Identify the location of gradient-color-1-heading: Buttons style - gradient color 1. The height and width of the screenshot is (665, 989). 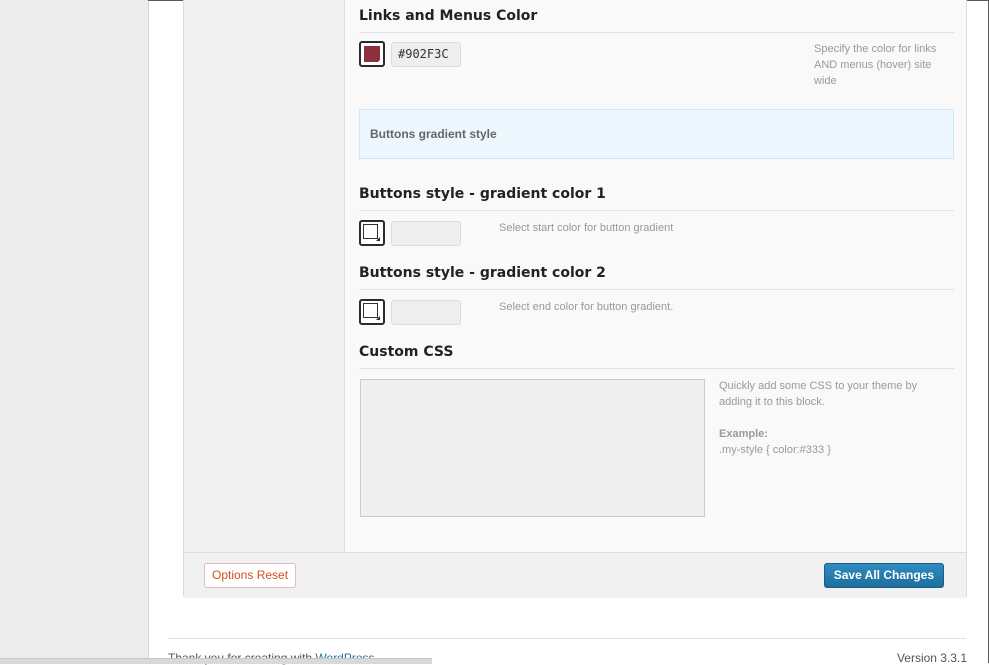
(656, 198).